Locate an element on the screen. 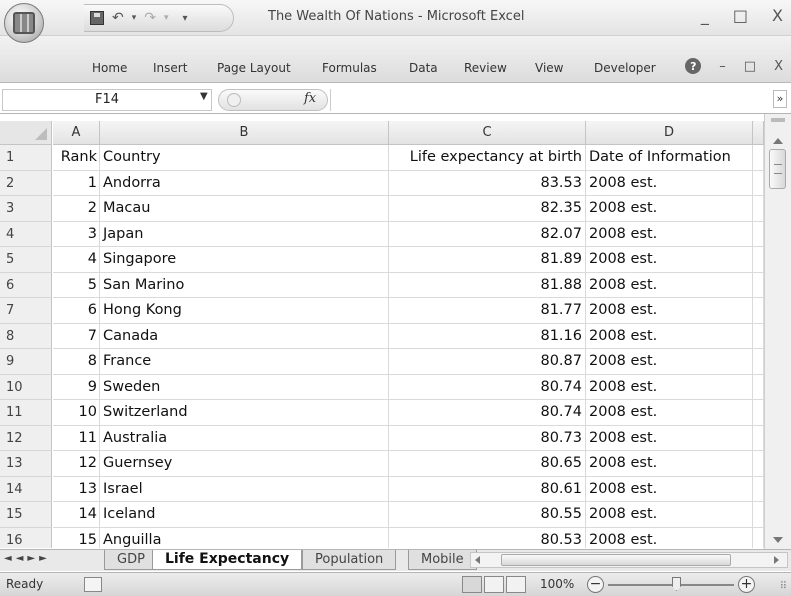 This screenshot has height=596, width=791. name-box-dropdown-icon: ▼ is located at coordinates (204, 96).